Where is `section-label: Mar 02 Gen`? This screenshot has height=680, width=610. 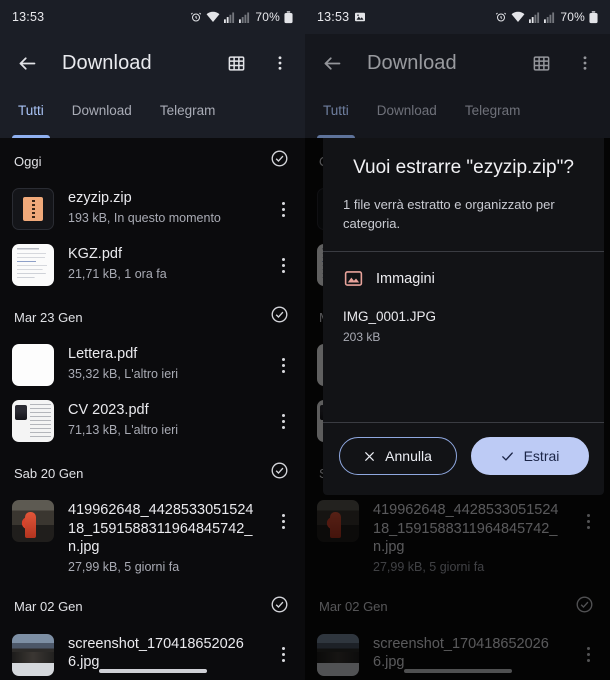
section-label: Mar 02 Gen is located at coordinates (48, 606).